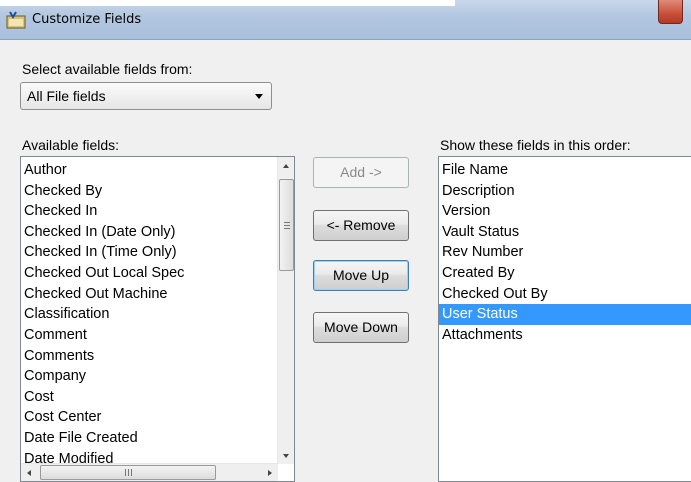 The height and width of the screenshot is (482, 691). What do you see at coordinates (565, 314) in the screenshot?
I see `list-item-selected: User Status` at bounding box center [565, 314].